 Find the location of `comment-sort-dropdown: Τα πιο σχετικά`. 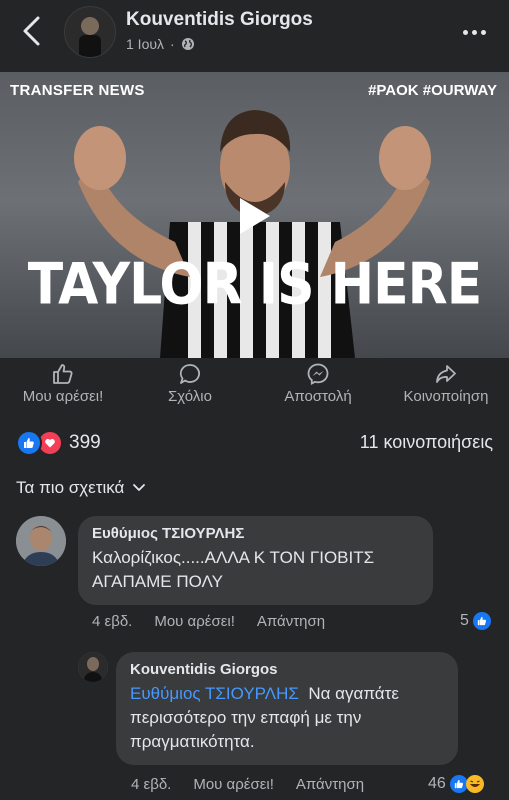

comment-sort-dropdown: Τα πιο σχετικά is located at coordinates (81, 488).